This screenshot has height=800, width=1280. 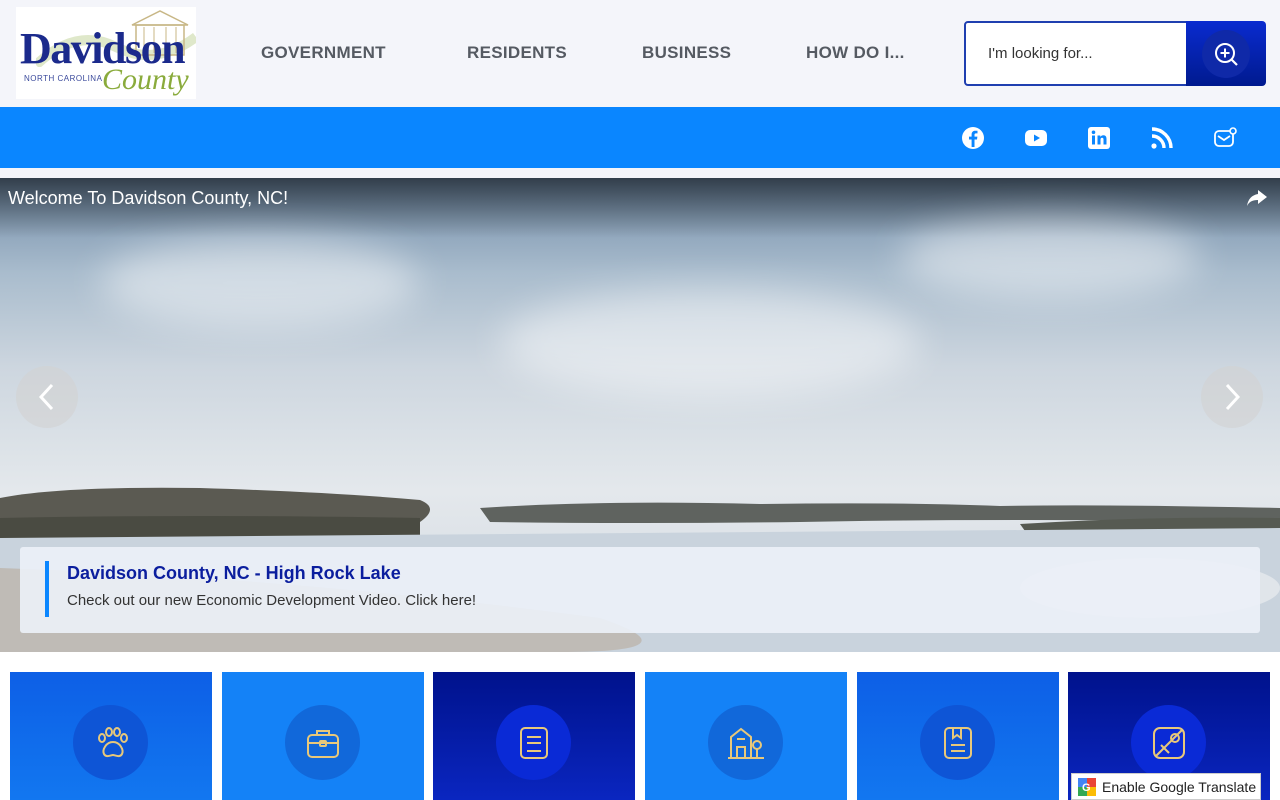 I want to click on chevron-left-icon, so click(x=46, y=397).